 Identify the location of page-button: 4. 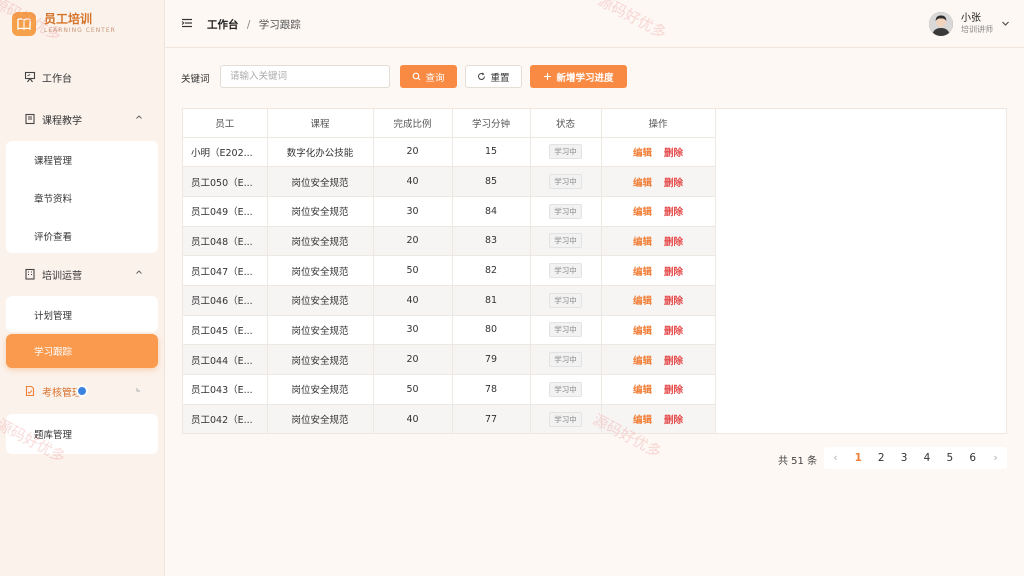
(927, 458).